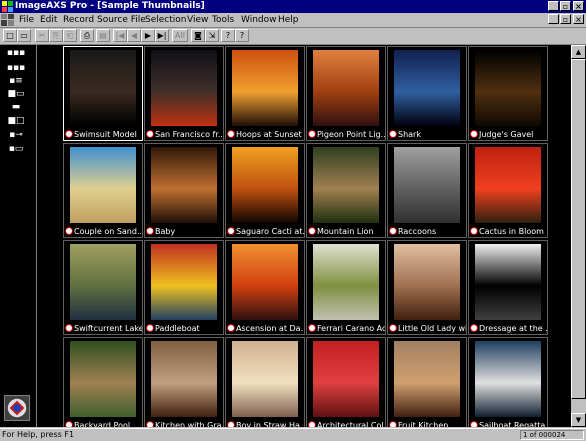 The height and width of the screenshot is (441, 586). I want to click on vertical-scrollbar: ▲ ▼, so click(578, 236).